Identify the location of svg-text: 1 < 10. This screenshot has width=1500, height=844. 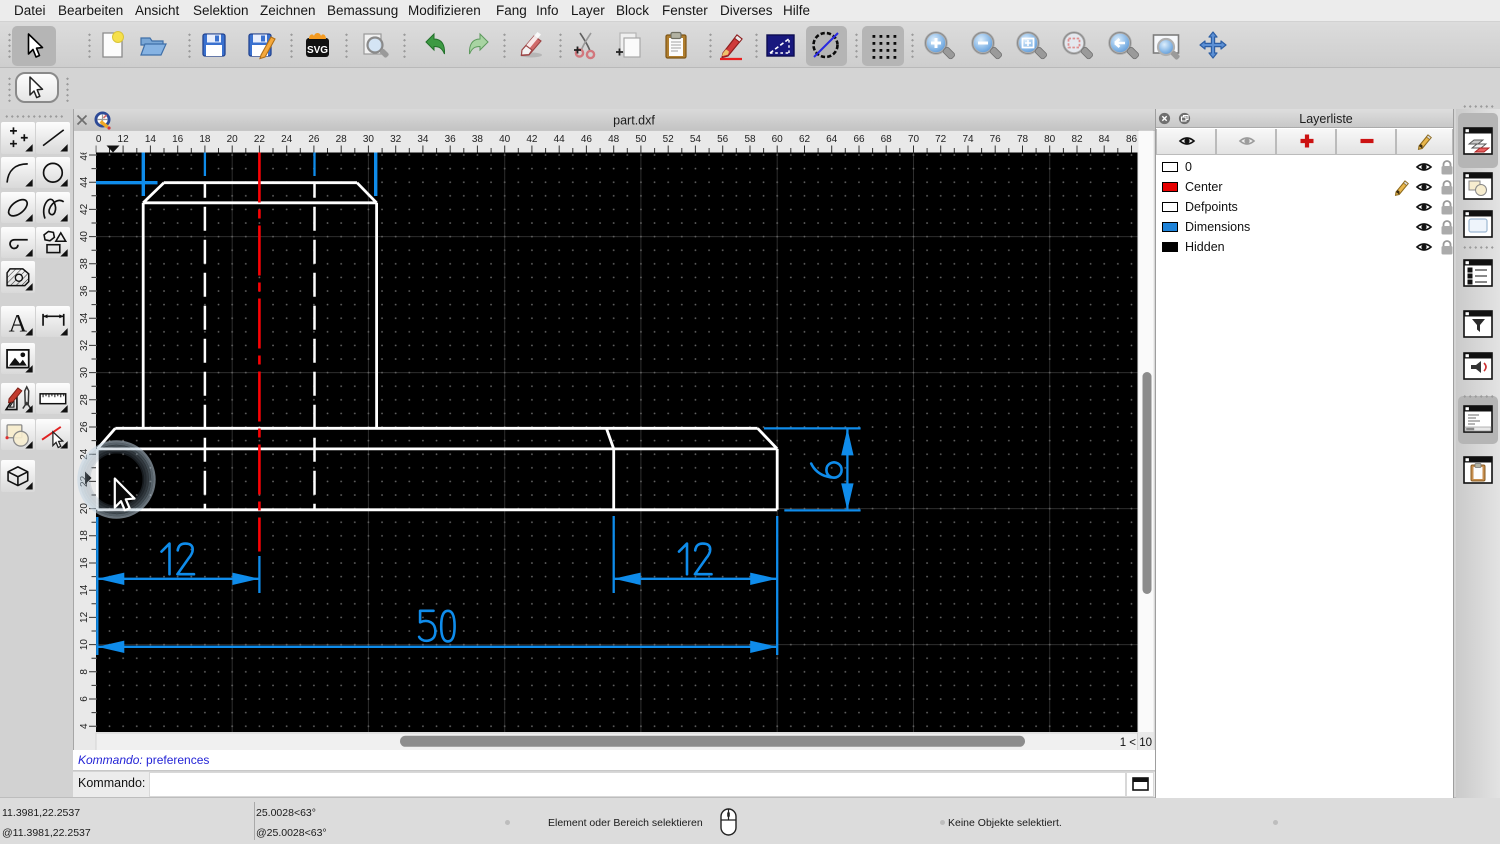
(1136, 743).